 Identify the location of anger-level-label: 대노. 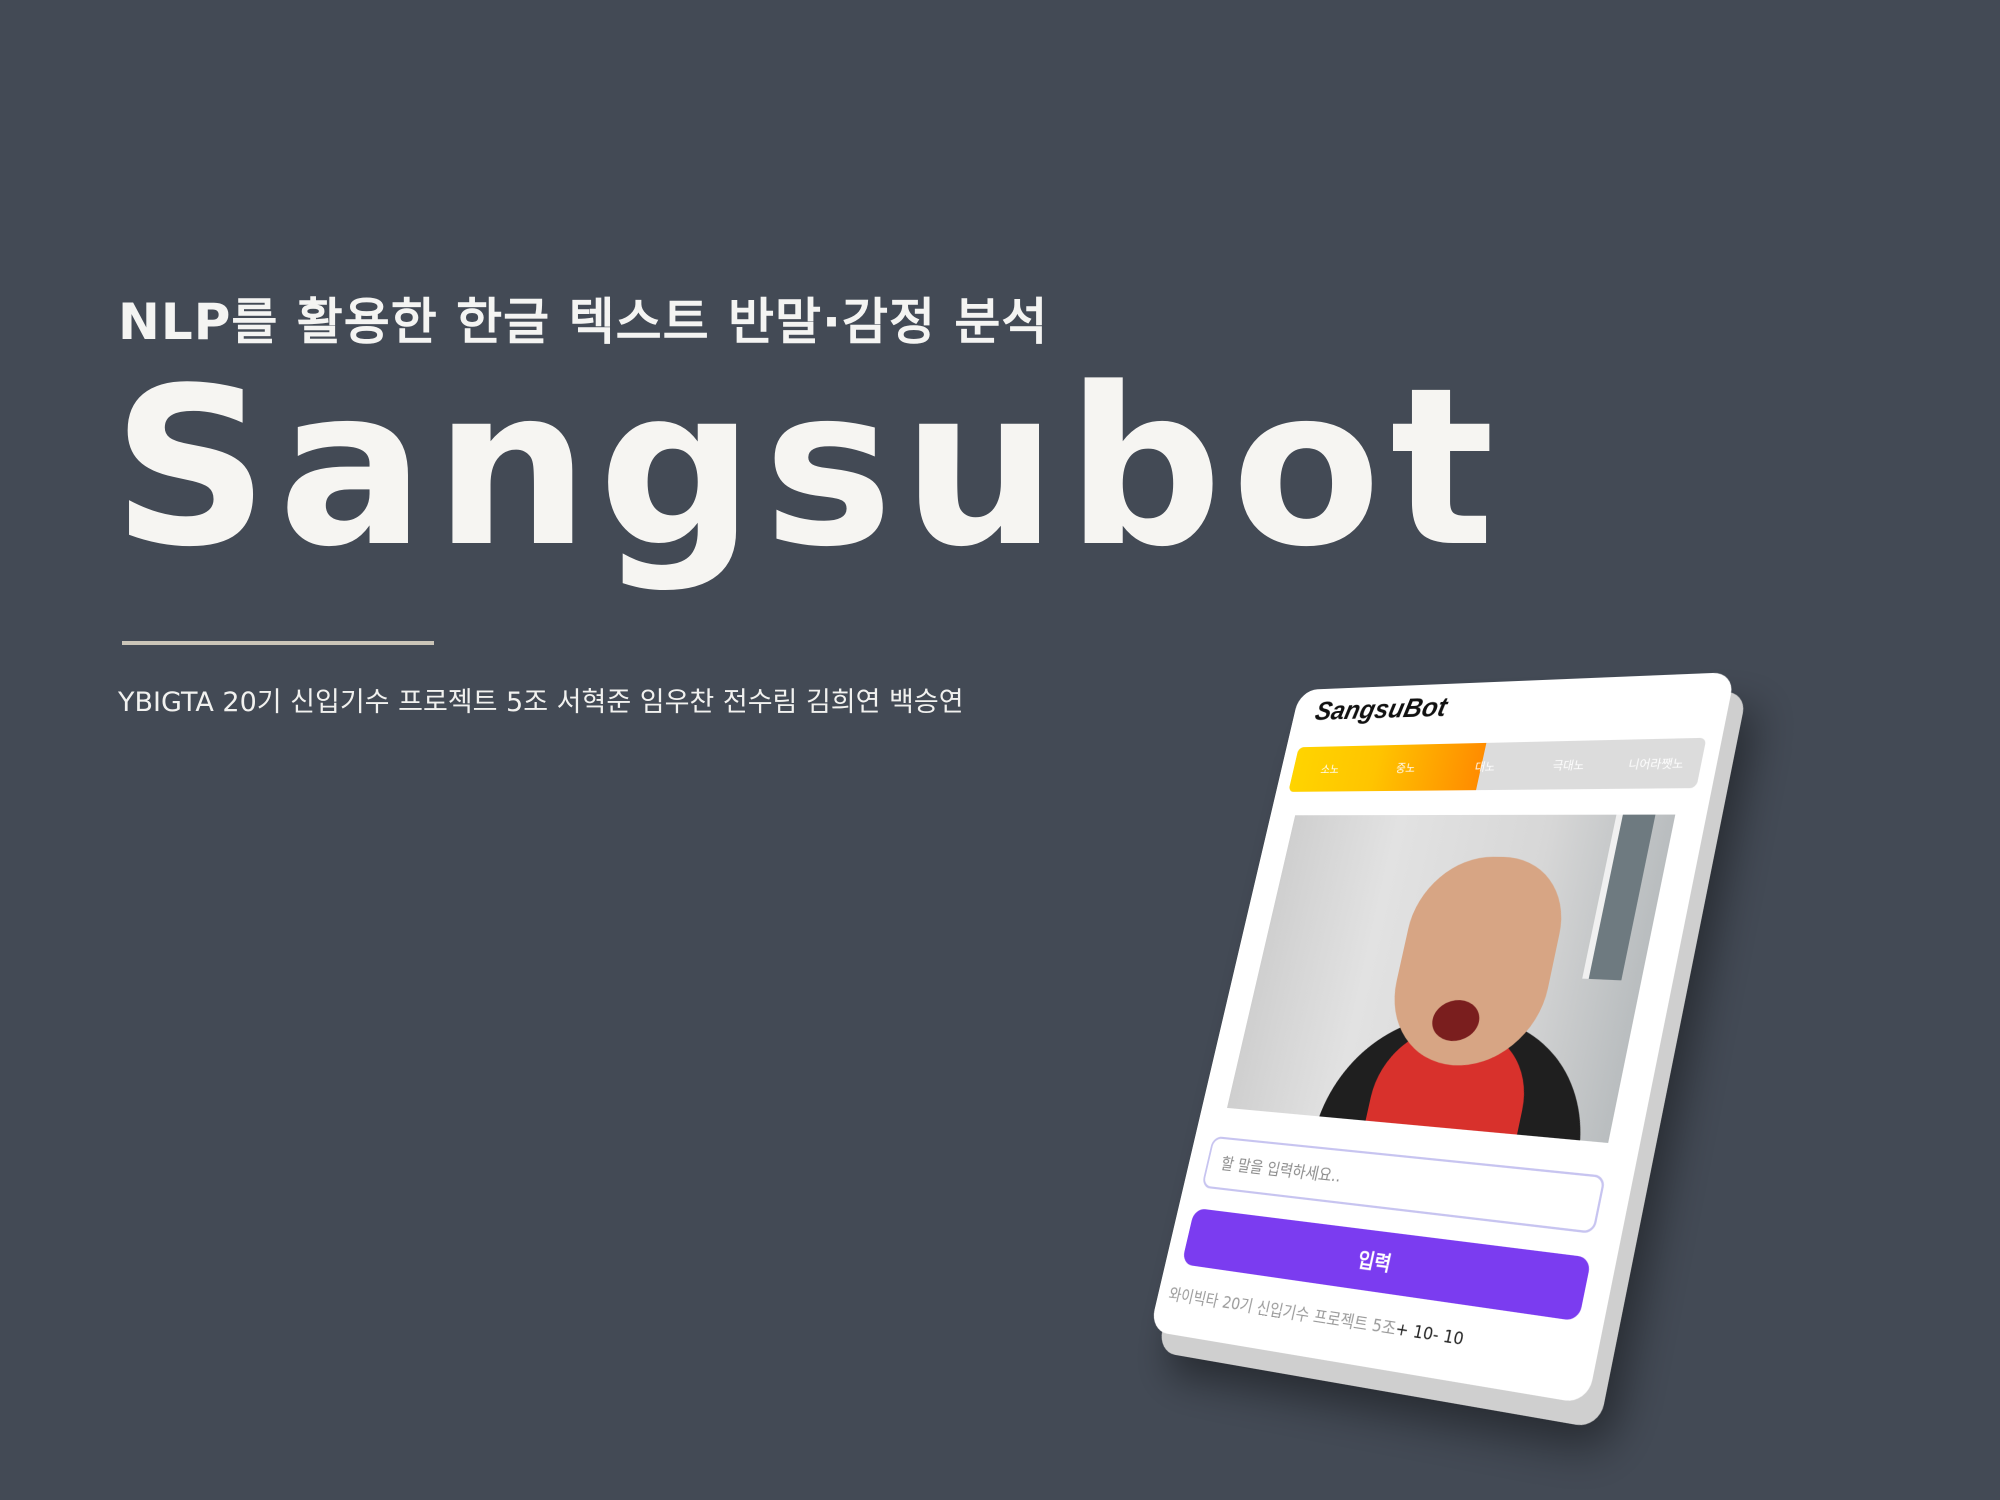
(1485, 767).